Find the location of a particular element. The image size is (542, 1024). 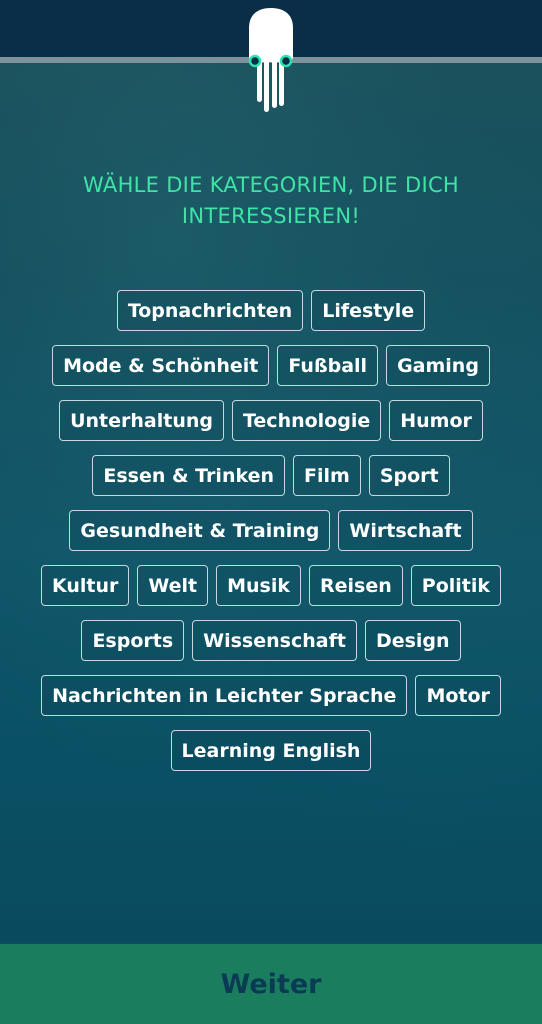

category-row: Essen & Trinken Film Sport is located at coordinates (271, 475).